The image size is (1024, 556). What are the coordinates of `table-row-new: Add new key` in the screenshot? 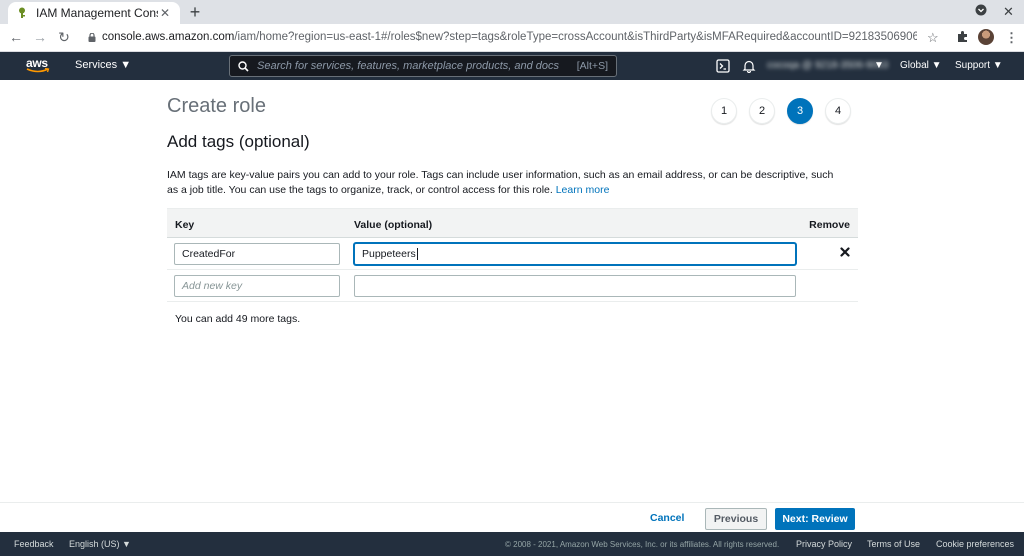 It's located at (512, 286).